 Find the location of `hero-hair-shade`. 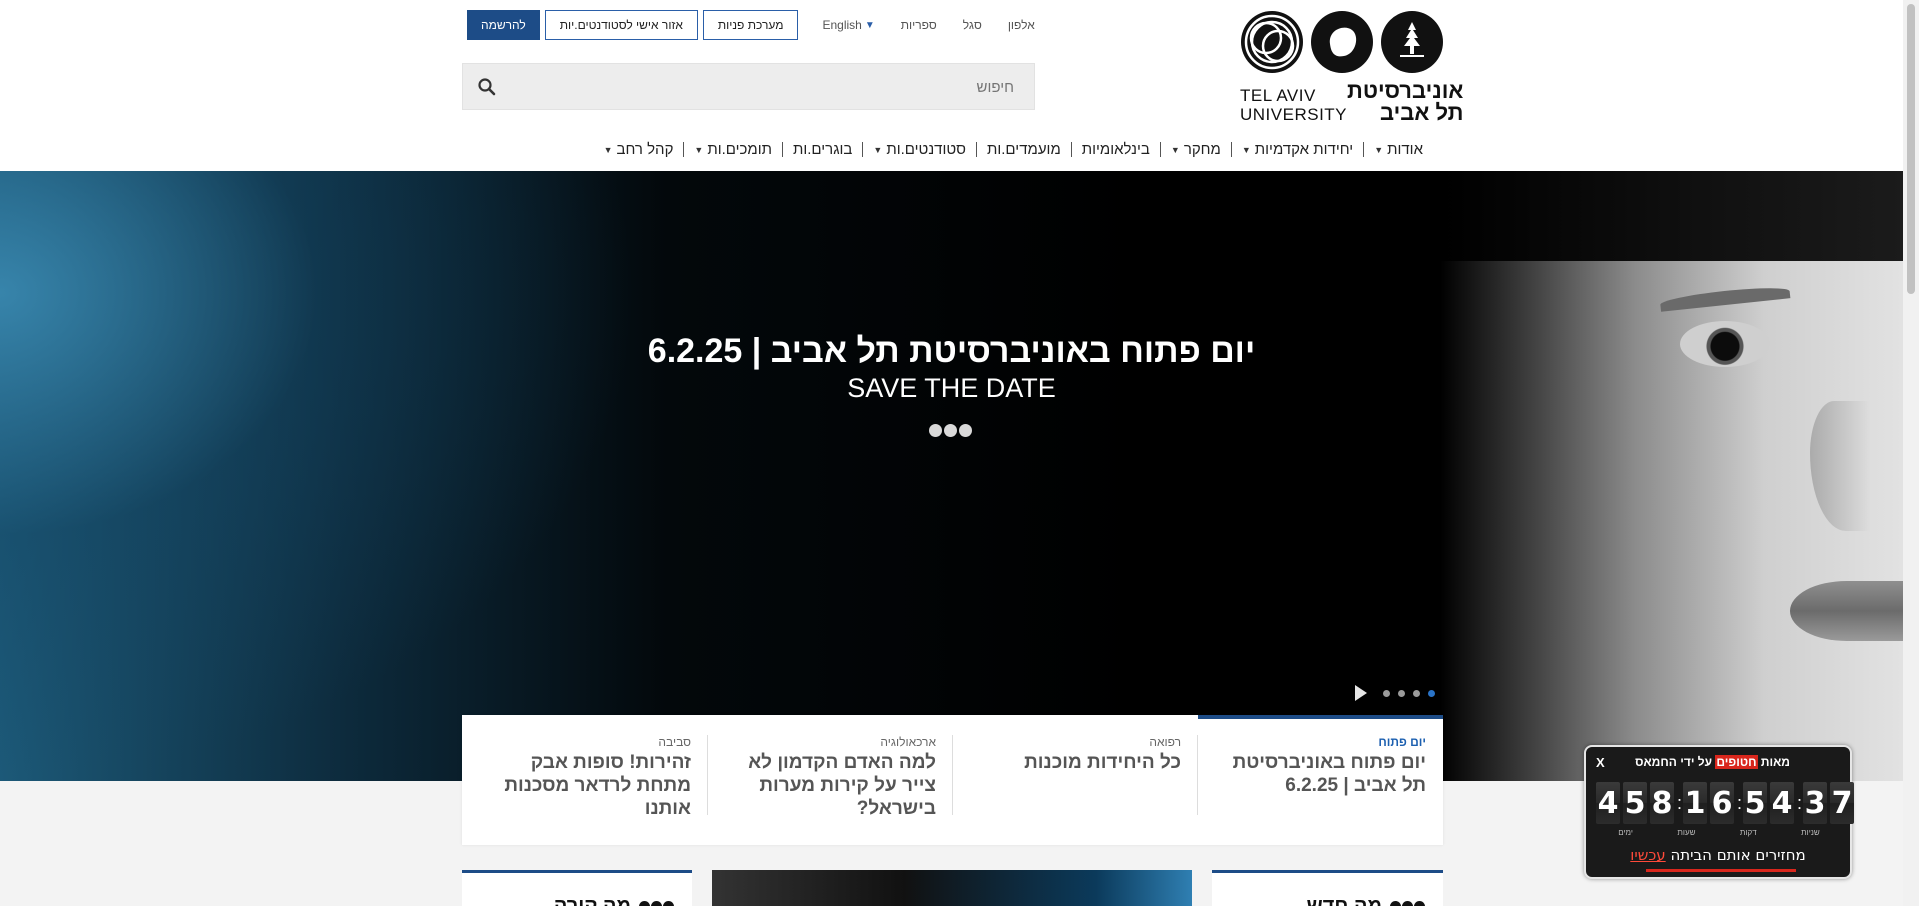

hero-hair-shade is located at coordinates (1671, 216).